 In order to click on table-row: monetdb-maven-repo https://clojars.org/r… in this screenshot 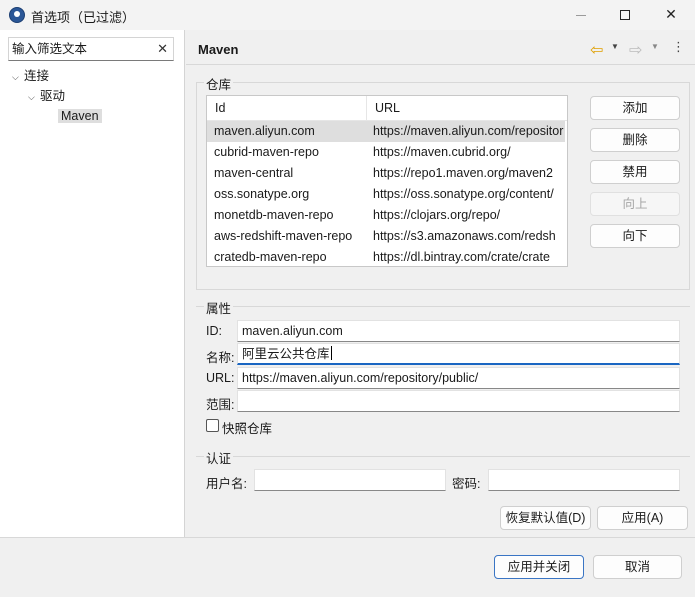, I will do `click(386, 215)`.